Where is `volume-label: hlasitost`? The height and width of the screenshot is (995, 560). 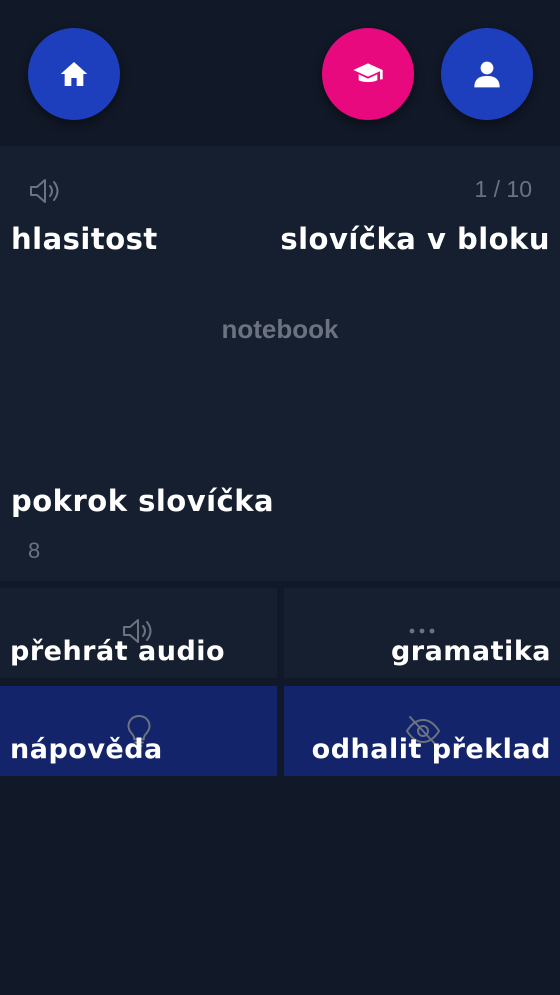
volume-label: hlasitost is located at coordinates (84, 239).